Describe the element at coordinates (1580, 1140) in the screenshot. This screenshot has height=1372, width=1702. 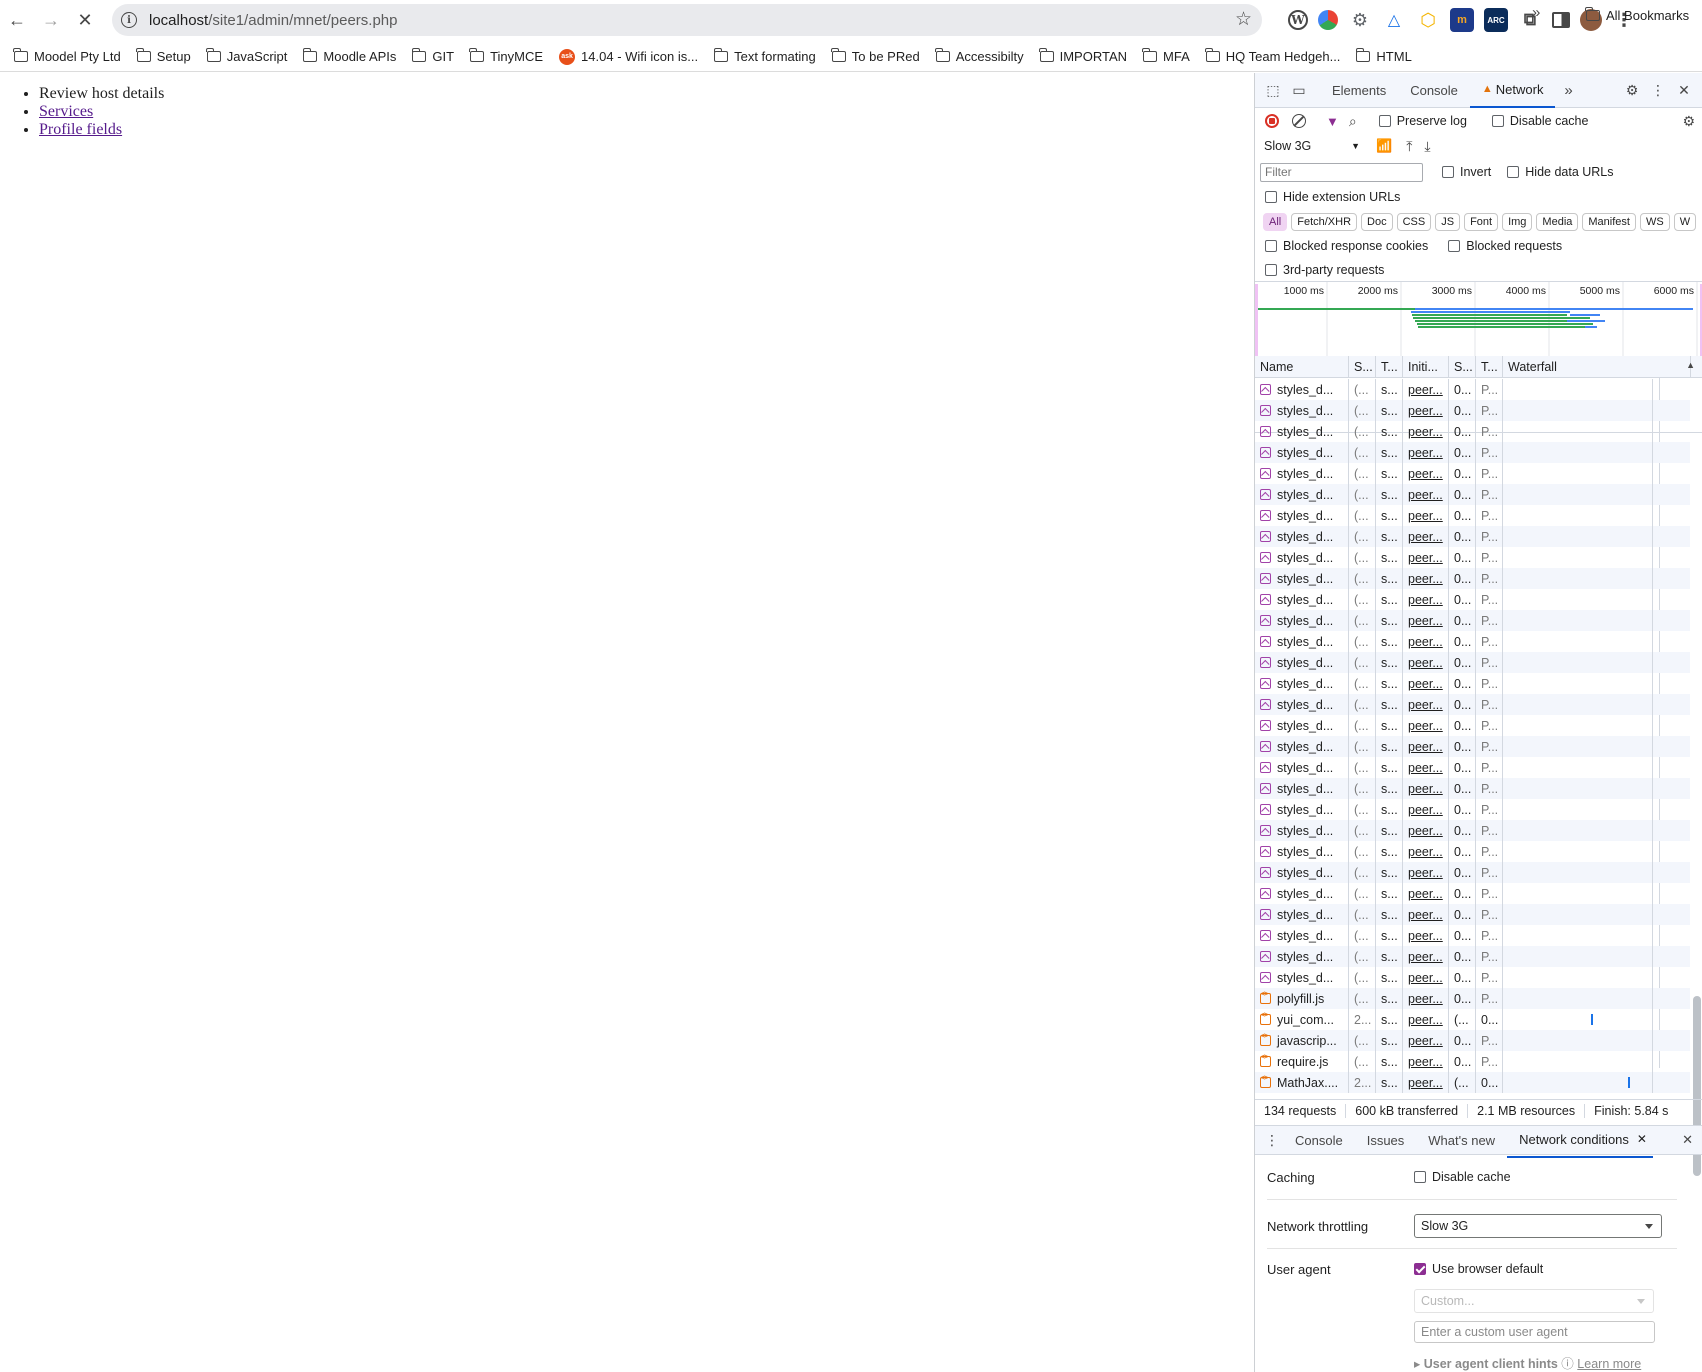
I see `drawer-tab-network-conditions: Network conditions ✕` at that location.